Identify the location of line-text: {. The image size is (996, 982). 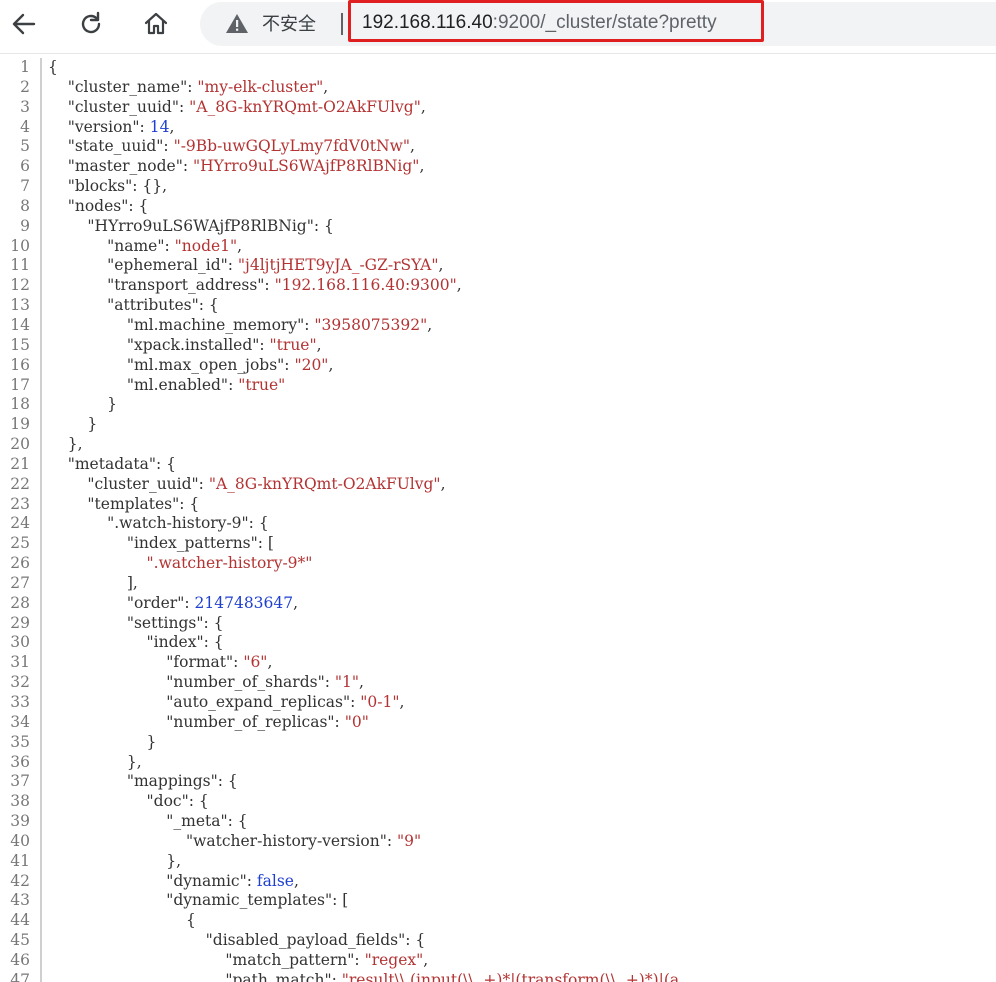
(122, 921).